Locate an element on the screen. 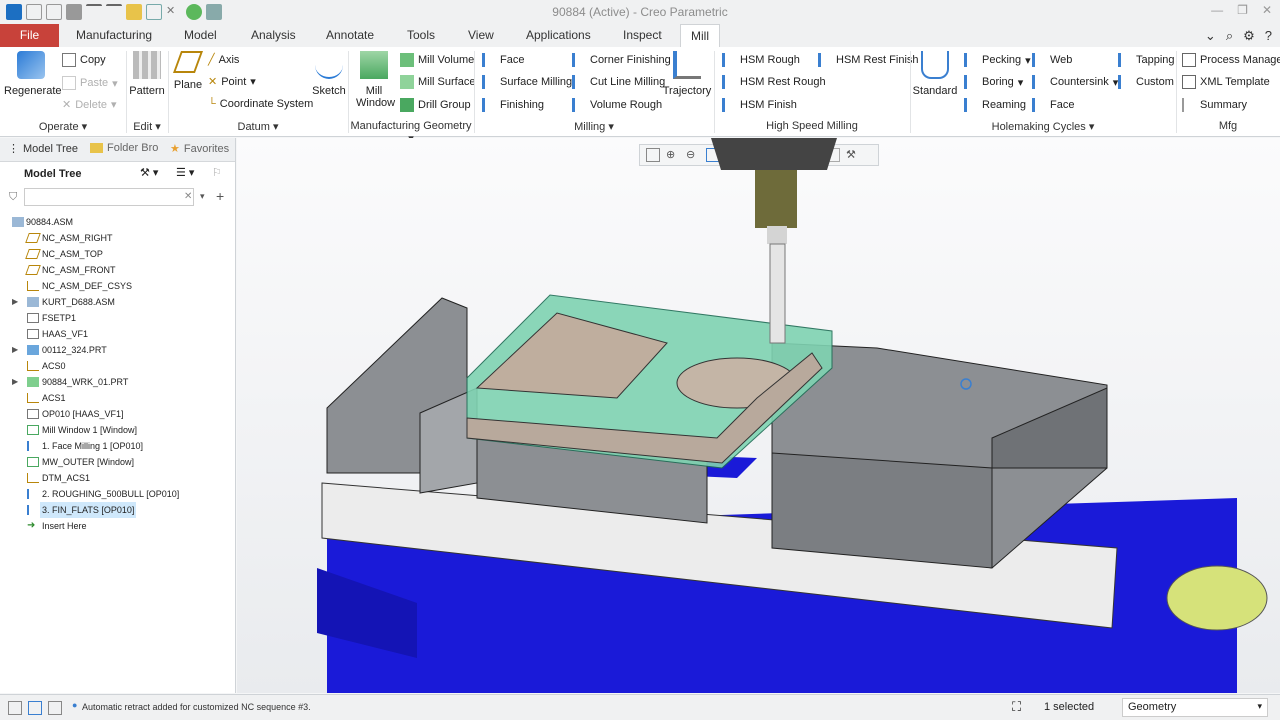  settings-icon: ⚙ is located at coordinates (1249, 36).